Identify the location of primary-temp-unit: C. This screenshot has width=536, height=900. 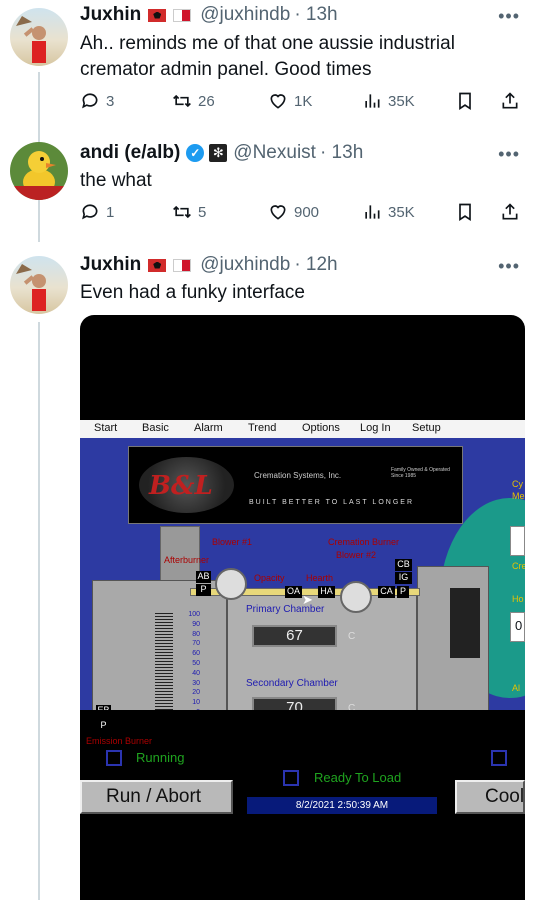
(352, 636).